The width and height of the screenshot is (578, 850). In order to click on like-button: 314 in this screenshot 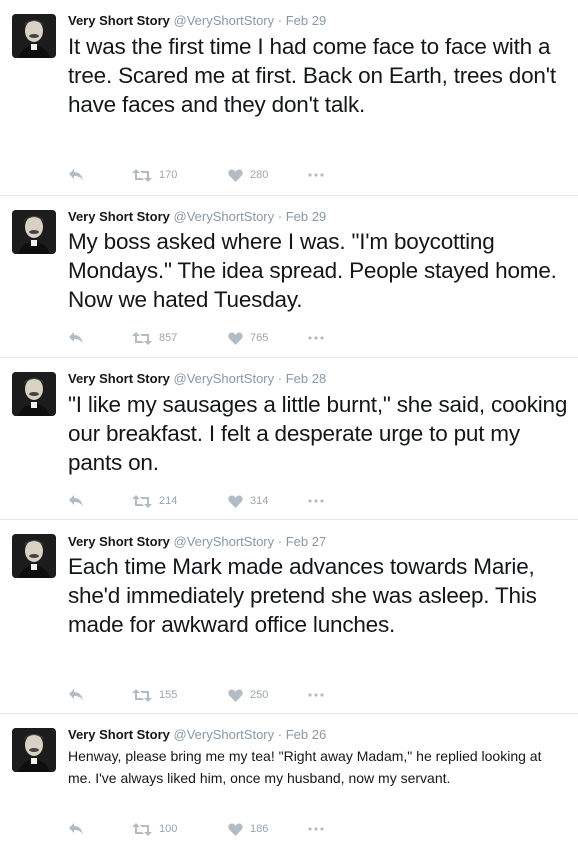, I will do `click(268, 501)`.